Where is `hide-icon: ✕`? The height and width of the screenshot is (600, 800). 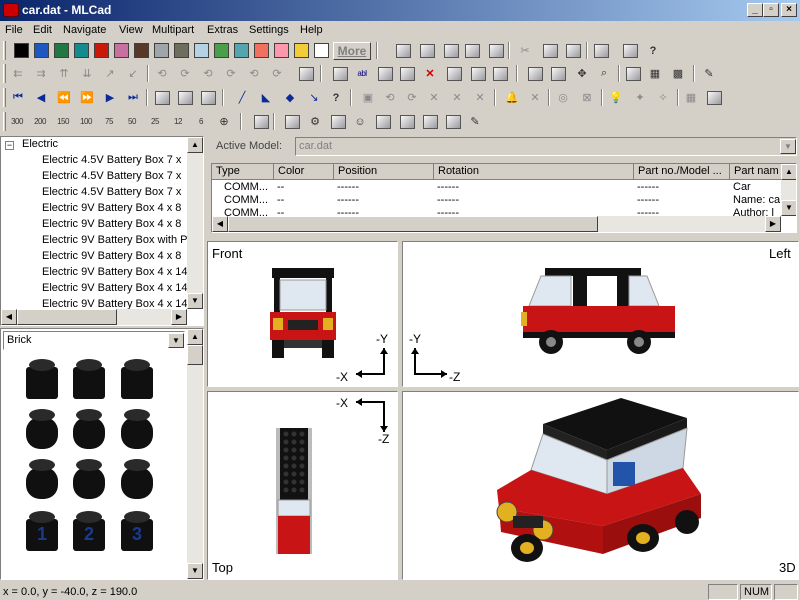
hide-icon: ✕ is located at coordinates (480, 97).